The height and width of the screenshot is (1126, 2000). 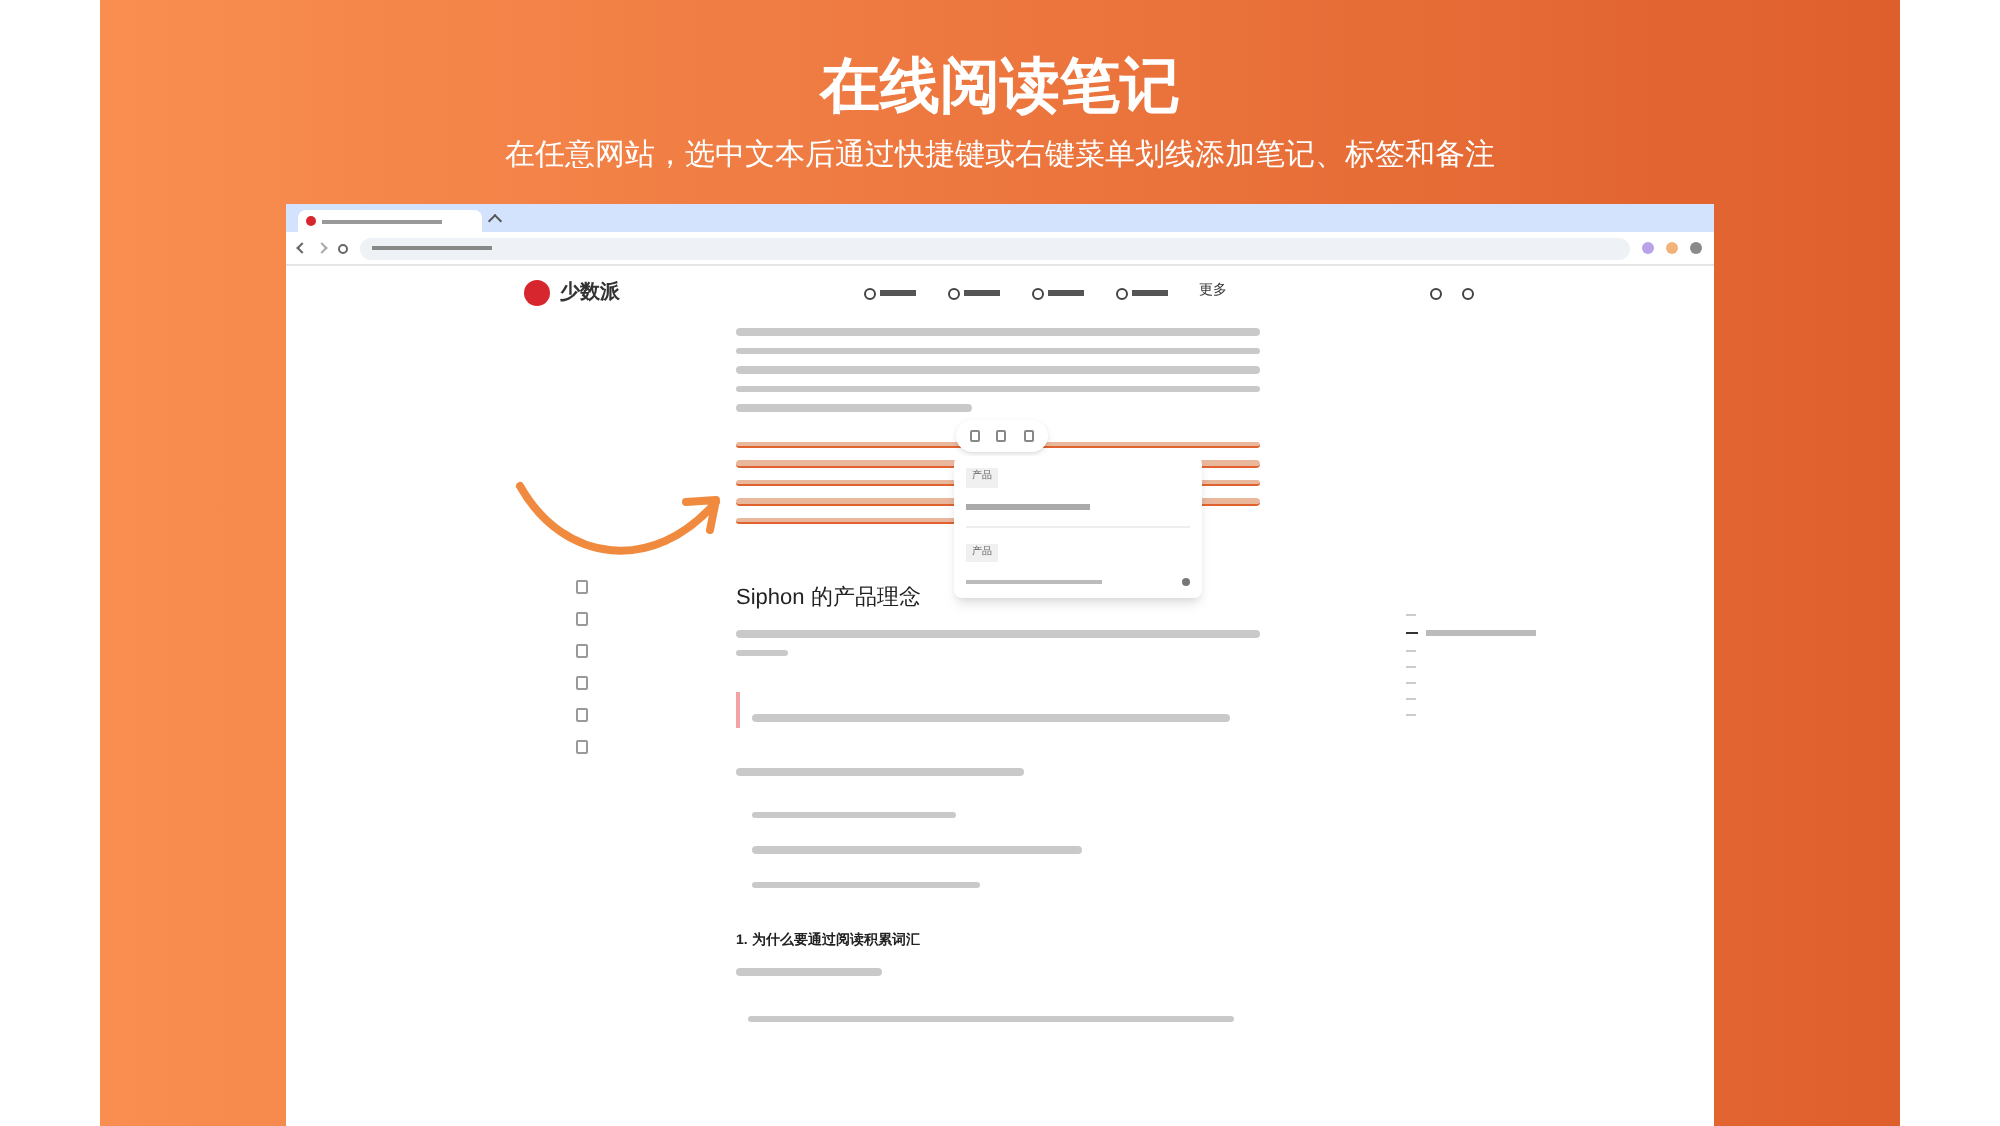 What do you see at coordinates (537, 293) in the screenshot?
I see `logo-icon` at bounding box center [537, 293].